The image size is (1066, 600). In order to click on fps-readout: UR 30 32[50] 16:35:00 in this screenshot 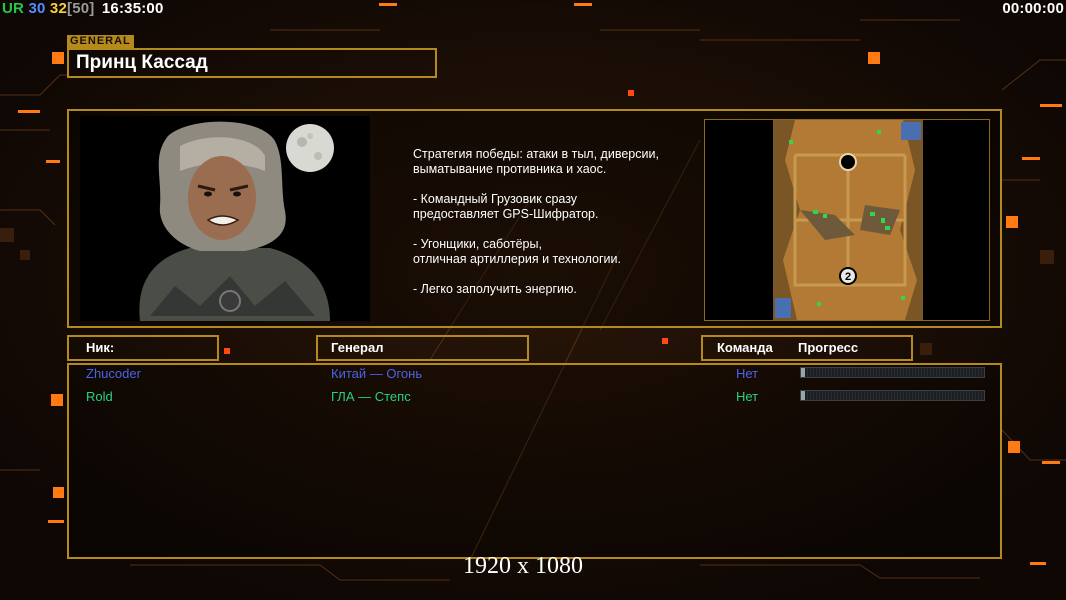, I will do `click(83, 9)`.